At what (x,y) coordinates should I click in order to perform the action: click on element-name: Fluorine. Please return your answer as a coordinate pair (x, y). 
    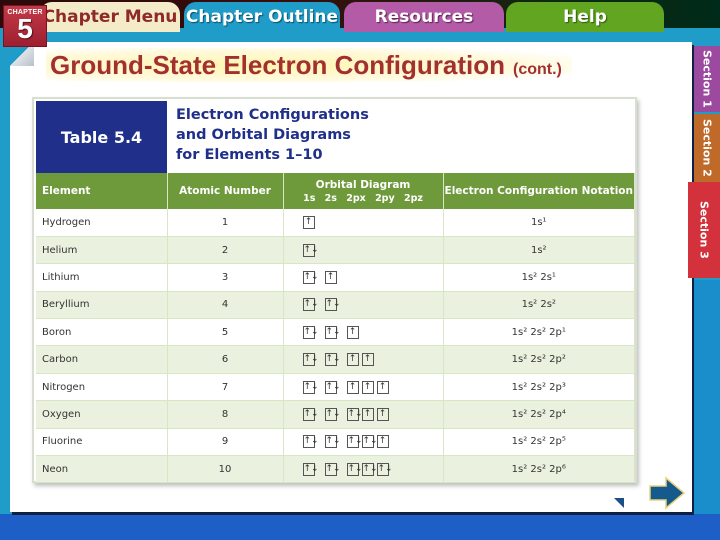
    Looking at the image, I should click on (102, 442).